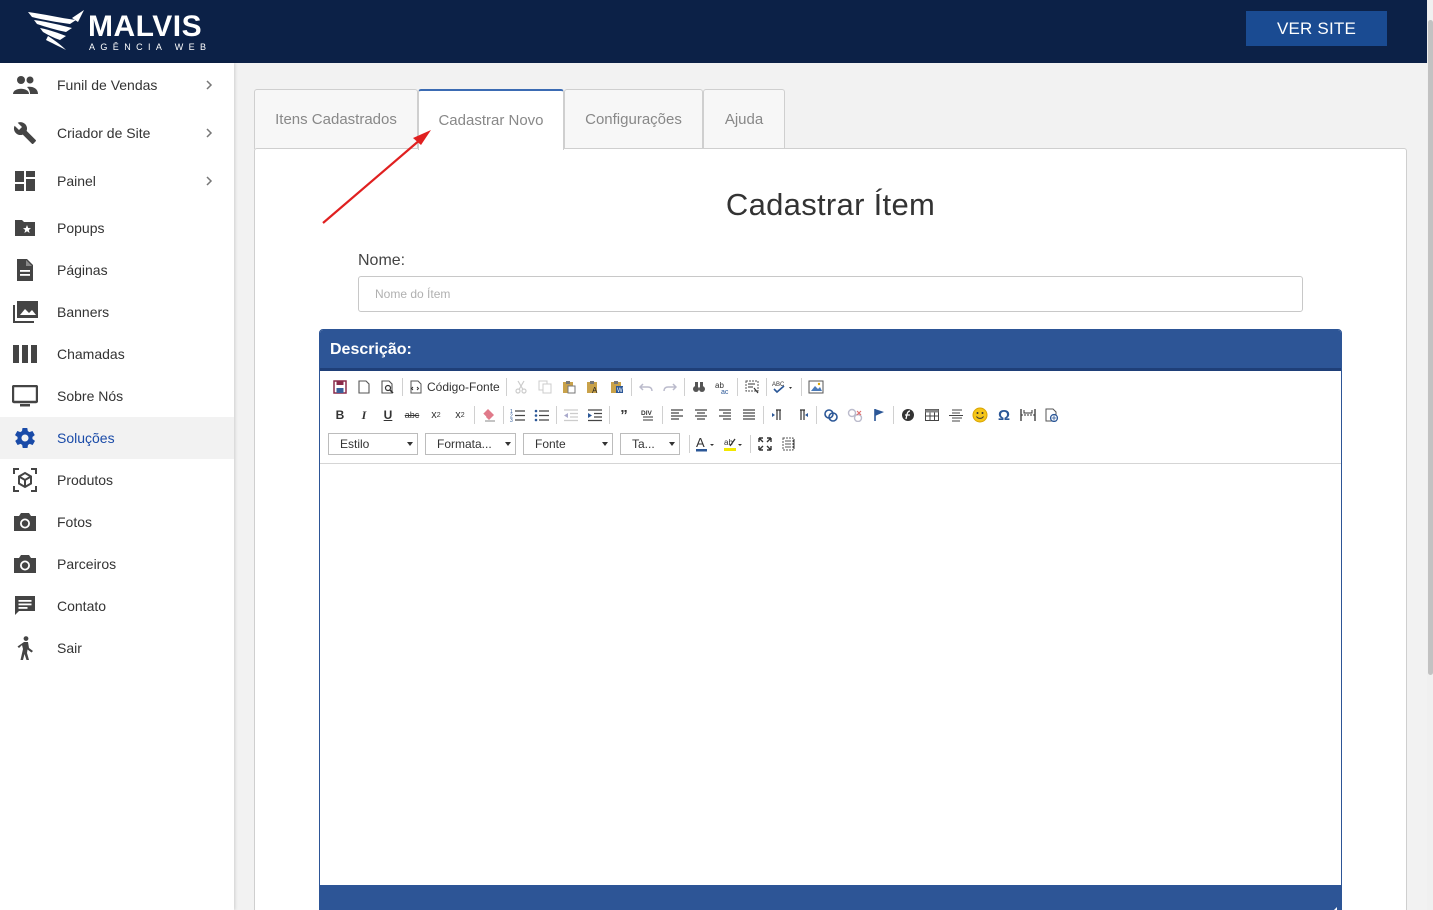  Describe the element at coordinates (117, 354) in the screenshot. I see `sidebar-item-chamadas: Chamadas` at that location.